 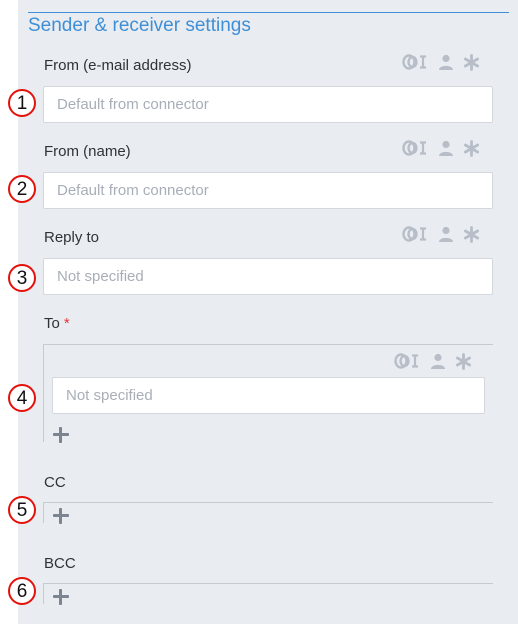 What do you see at coordinates (87, 151) in the screenshot?
I see `from-name-label: From (name)` at bounding box center [87, 151].